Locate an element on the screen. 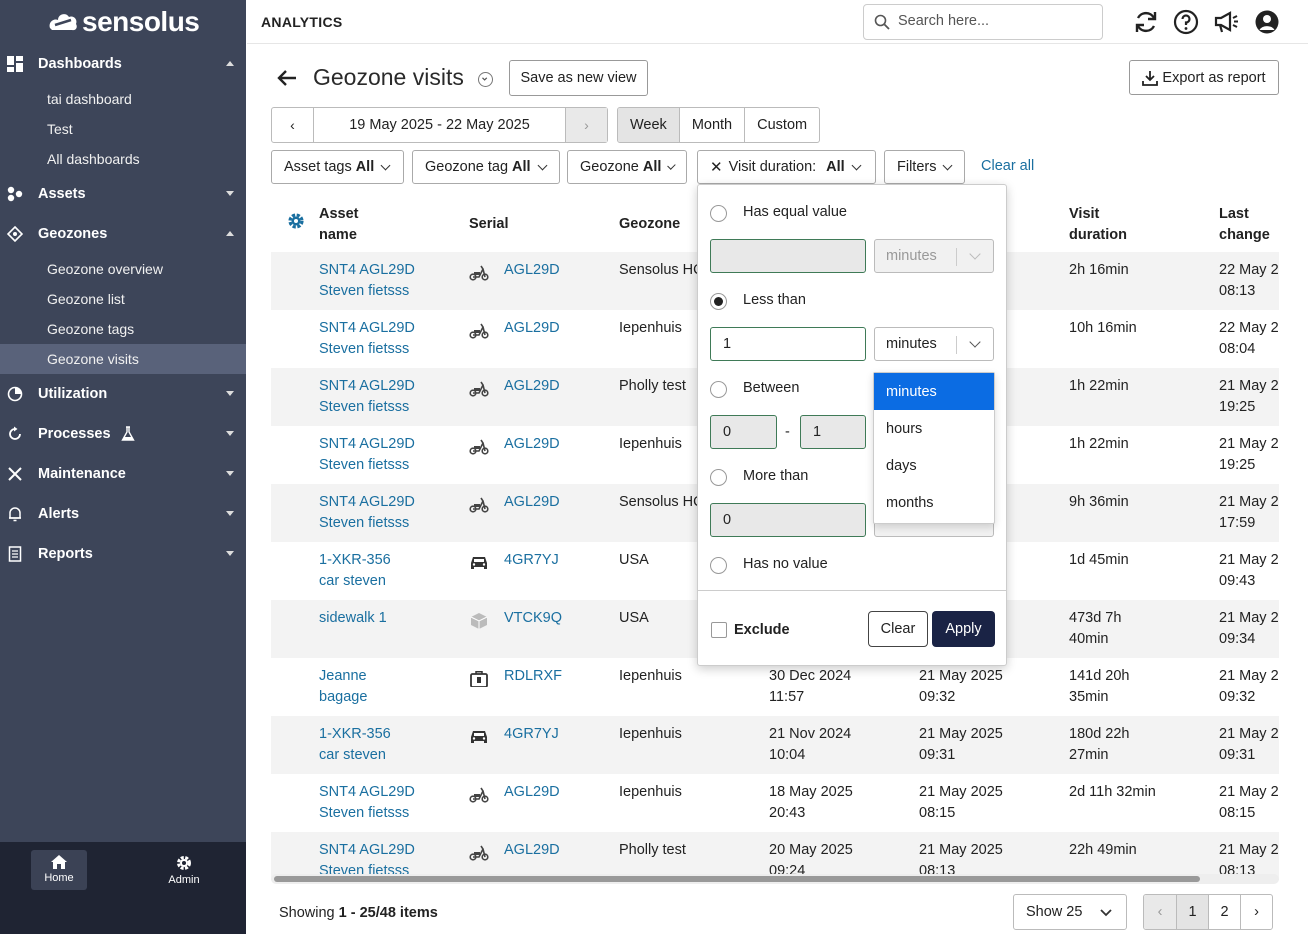 The image size is (1308, 934). geozone-filter: Geozone All is located at coordinates (627, 167).